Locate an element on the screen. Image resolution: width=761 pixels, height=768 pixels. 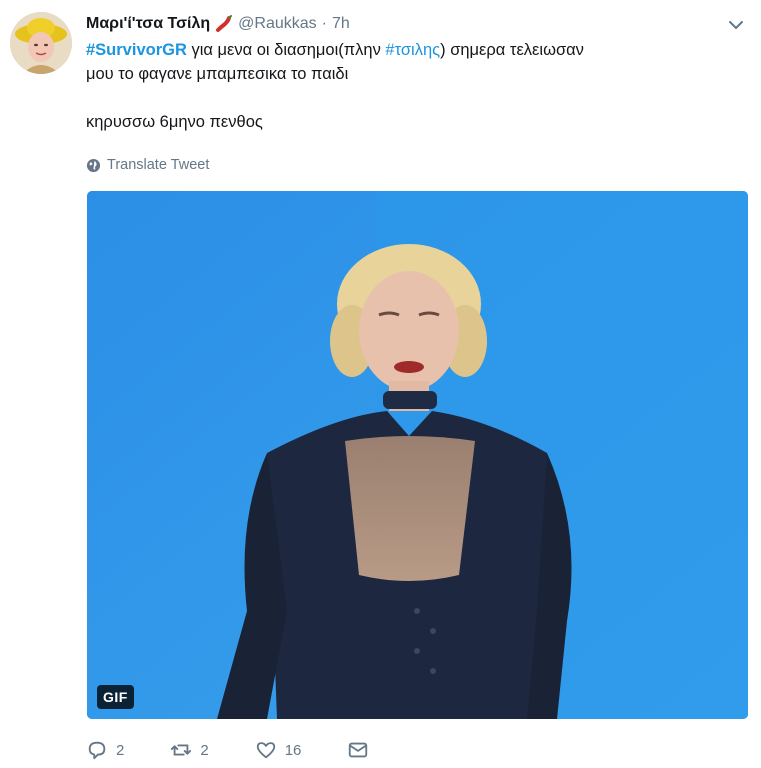
timestamp: 7h is located at coordinates (341, 24).